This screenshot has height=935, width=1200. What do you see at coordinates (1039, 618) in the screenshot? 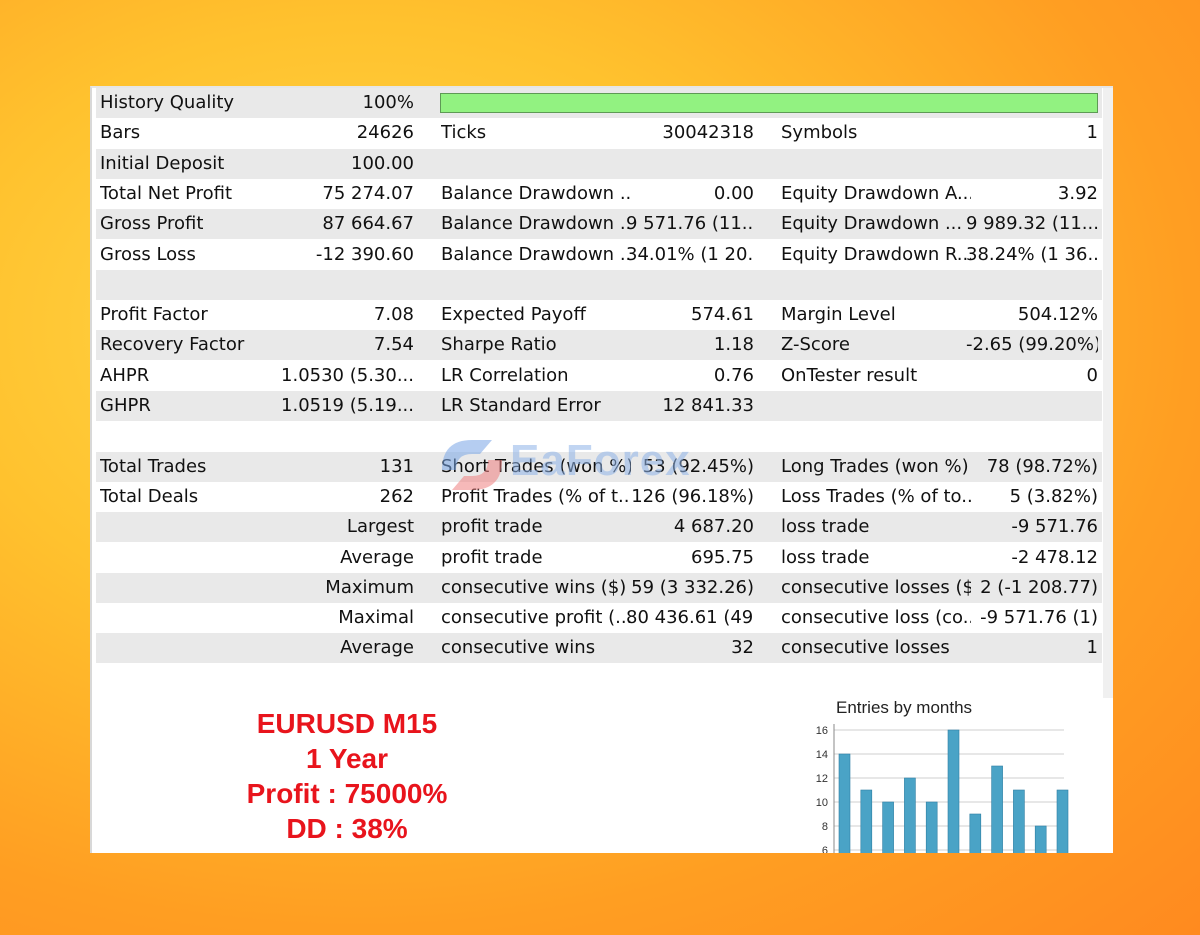
I see `row-value: -9 571.76 (1)` at bounding box center [1039, 618].